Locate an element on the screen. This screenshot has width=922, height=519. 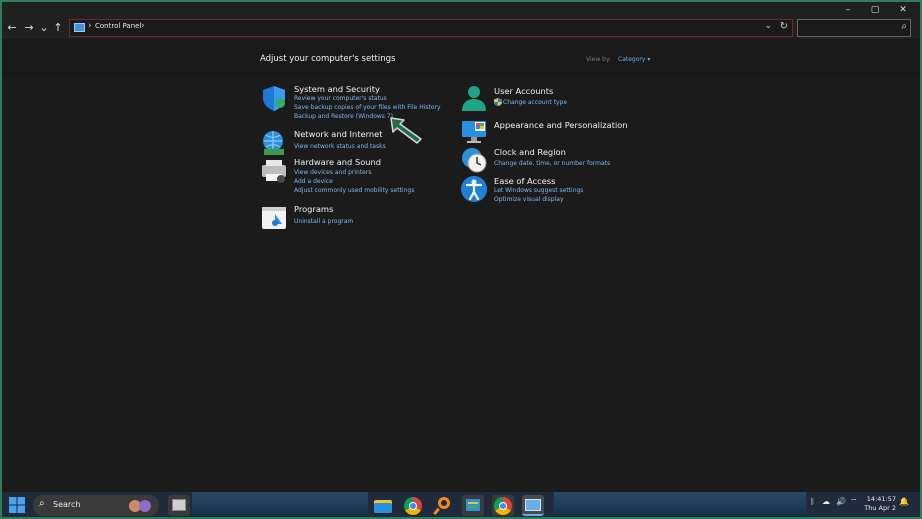
network-globe-icon is located at coordinates (273, 143).